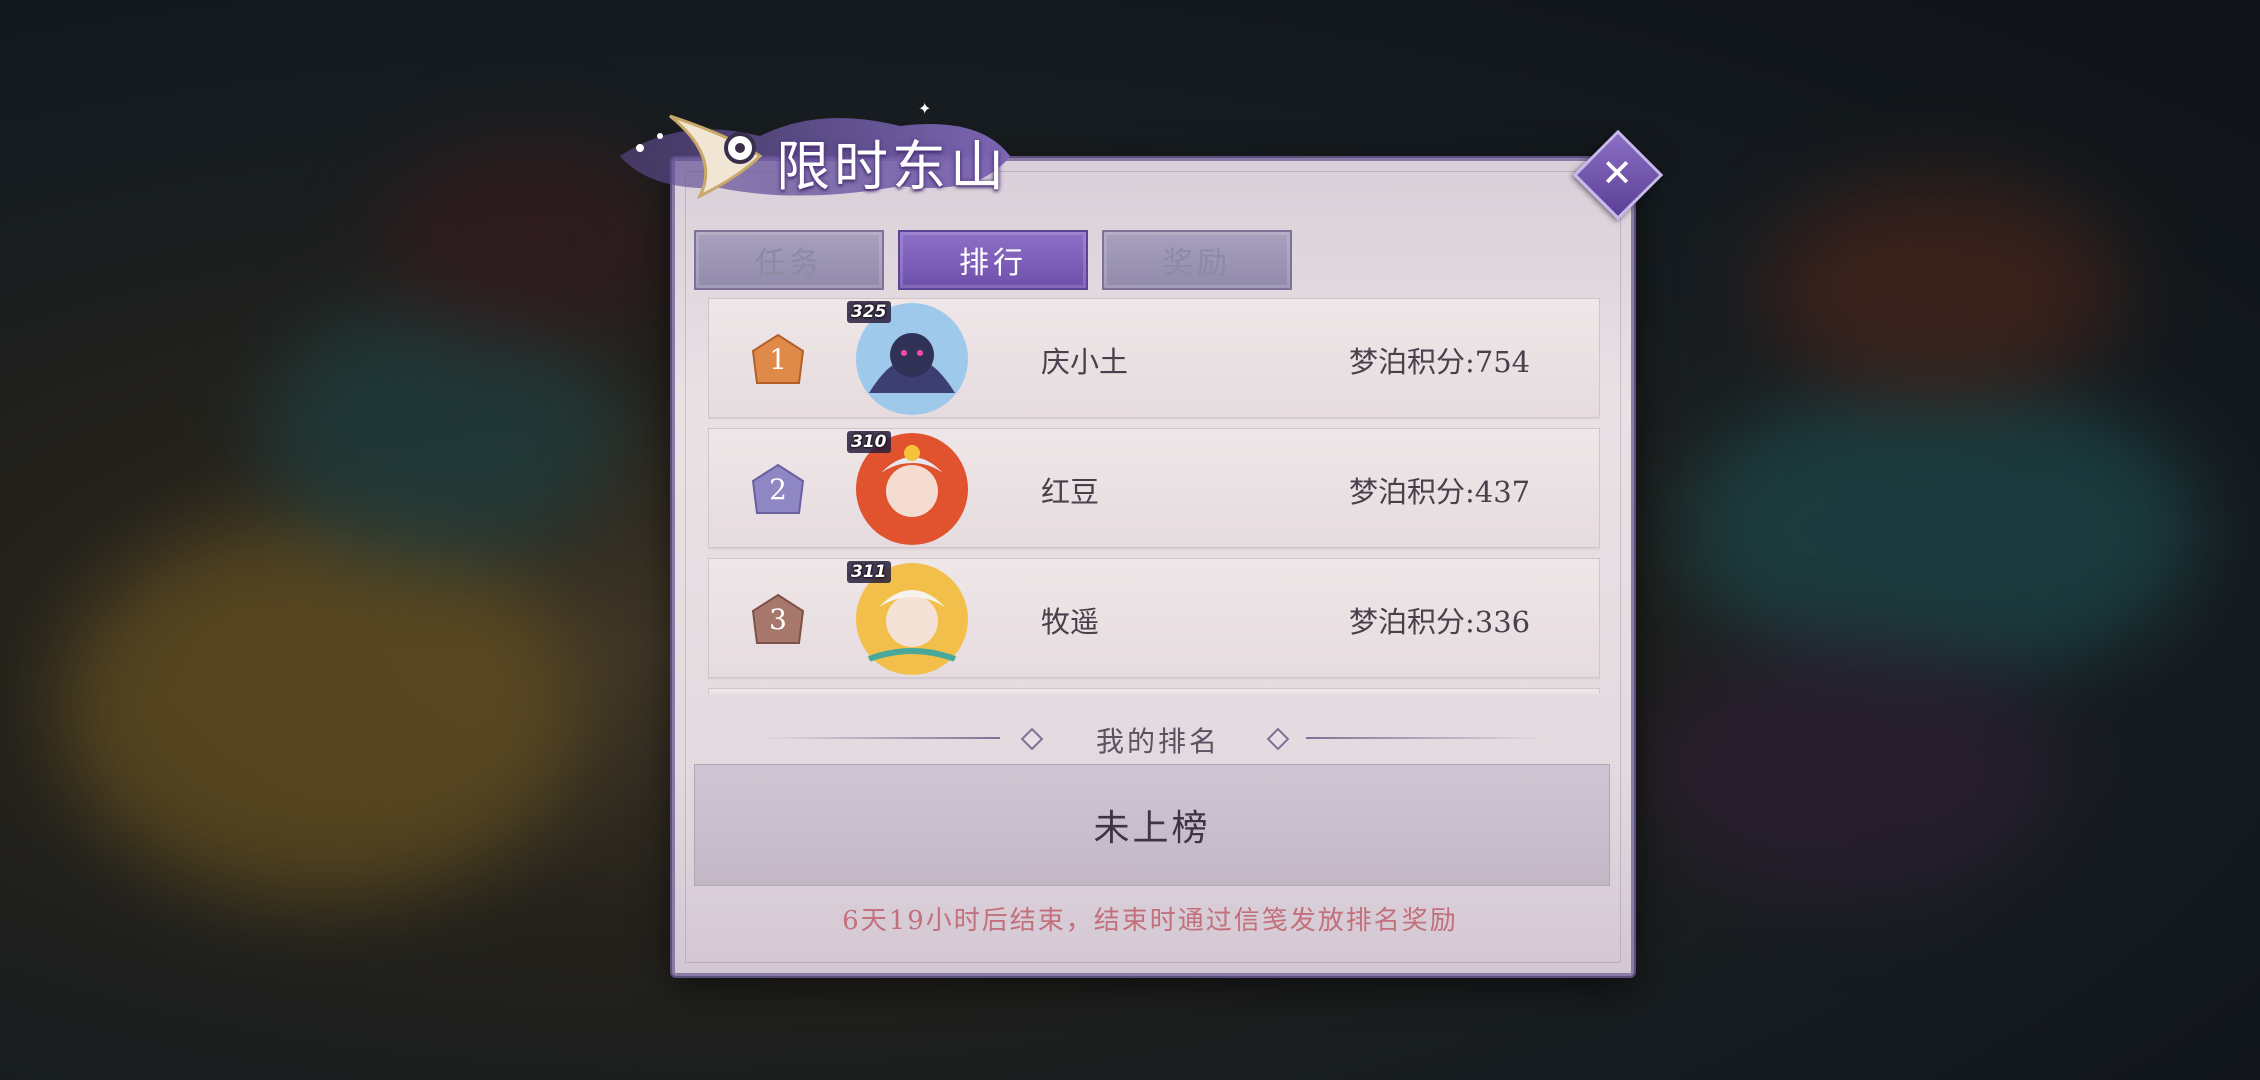 This screenshot has height=1080, width=2260. What do you see at coordinates (1154, 358) in the screenshot?
I see `ranking-row: 1 325 庆小土 梦泊积分:754` at bounding box center [1154, 358].